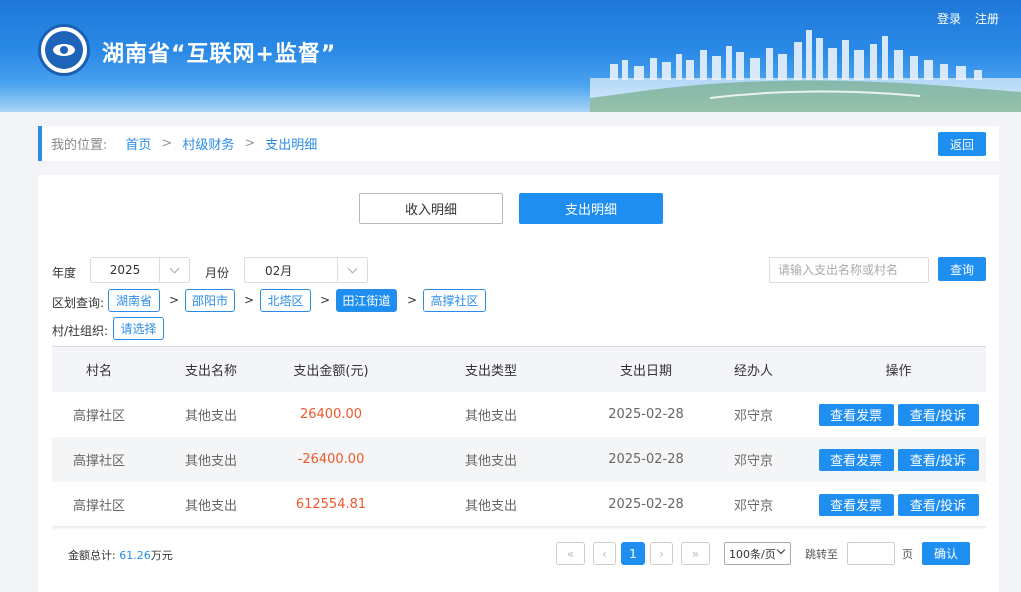  What do you see at coordinates (821, 554) in the screenshot?
I see `jump-label: 跳转至` at bounding box center [821, 554].